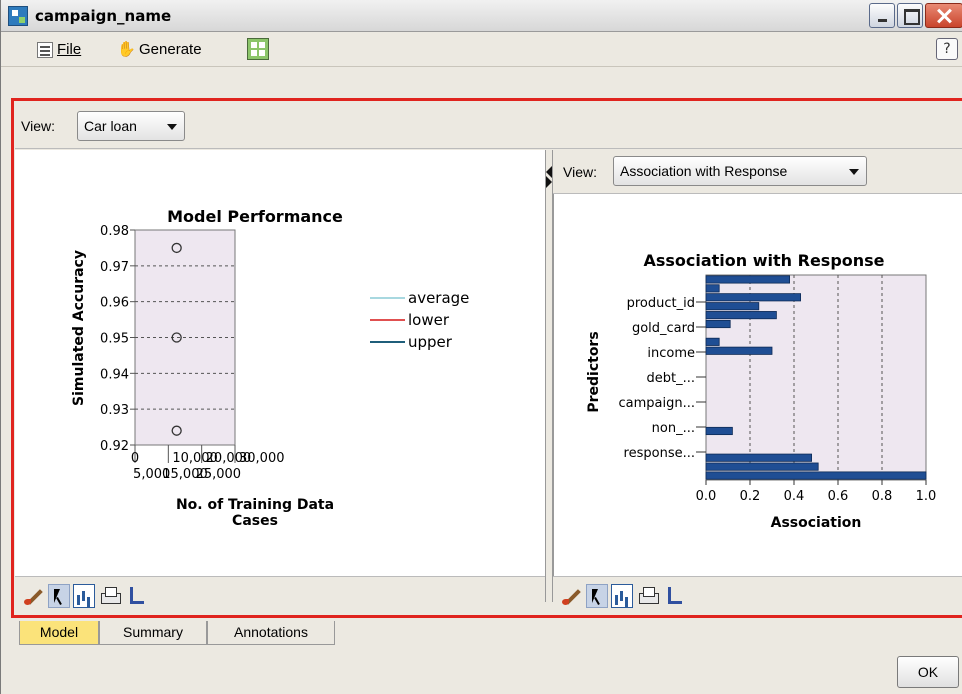  Describe the element at coordinates (126, 49) in the screenshot. I see `generate-icon: ✋` at that location.